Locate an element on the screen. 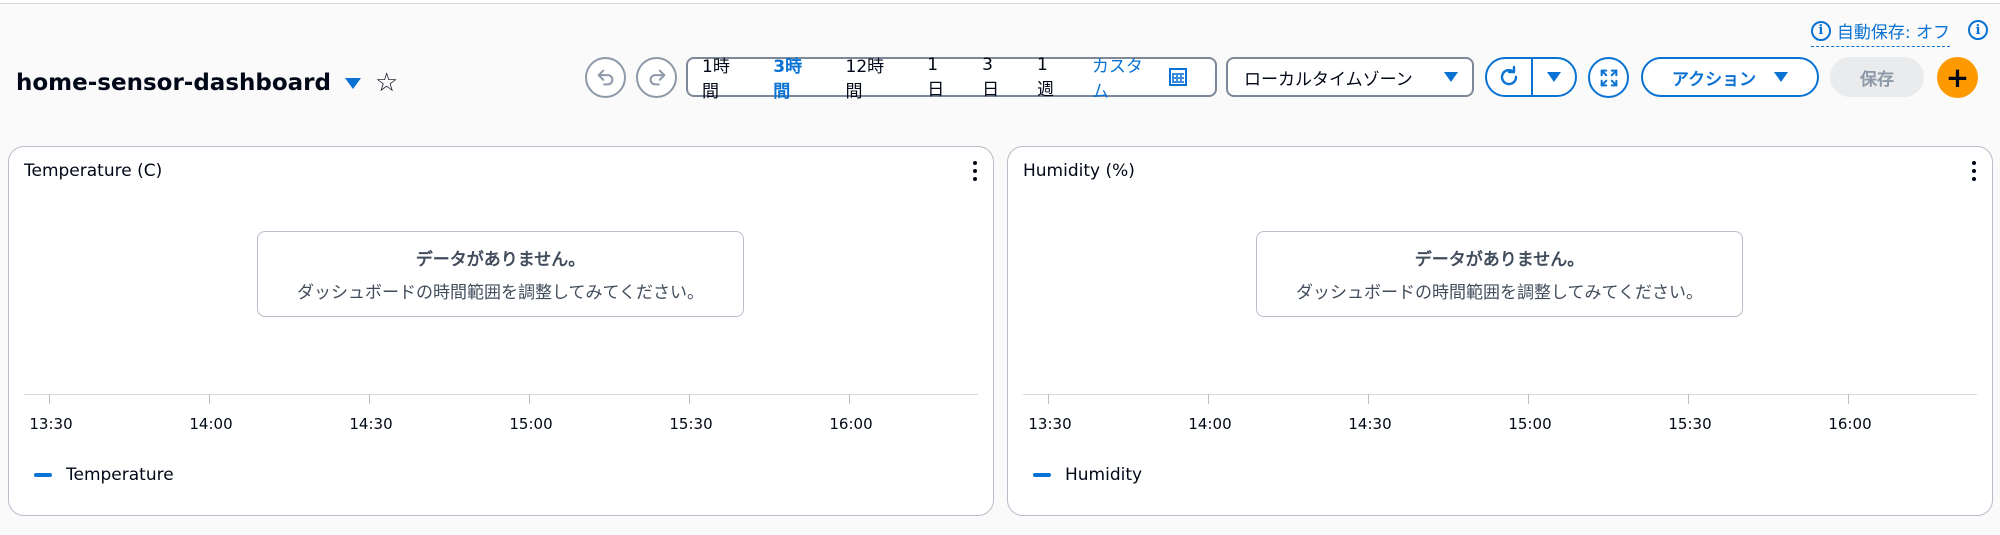 The image size is (2000, 535). save-button: 保存 is located at coordinates (1877, 77).